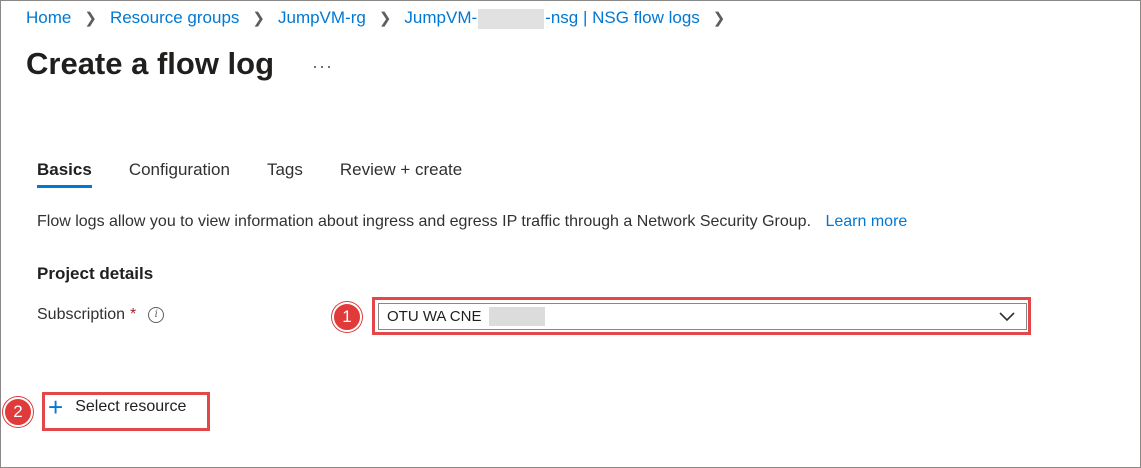  Describe the element at coordinates (95, 273) in the screenshot. I see `section-heading-project-details: Project details` at that location.